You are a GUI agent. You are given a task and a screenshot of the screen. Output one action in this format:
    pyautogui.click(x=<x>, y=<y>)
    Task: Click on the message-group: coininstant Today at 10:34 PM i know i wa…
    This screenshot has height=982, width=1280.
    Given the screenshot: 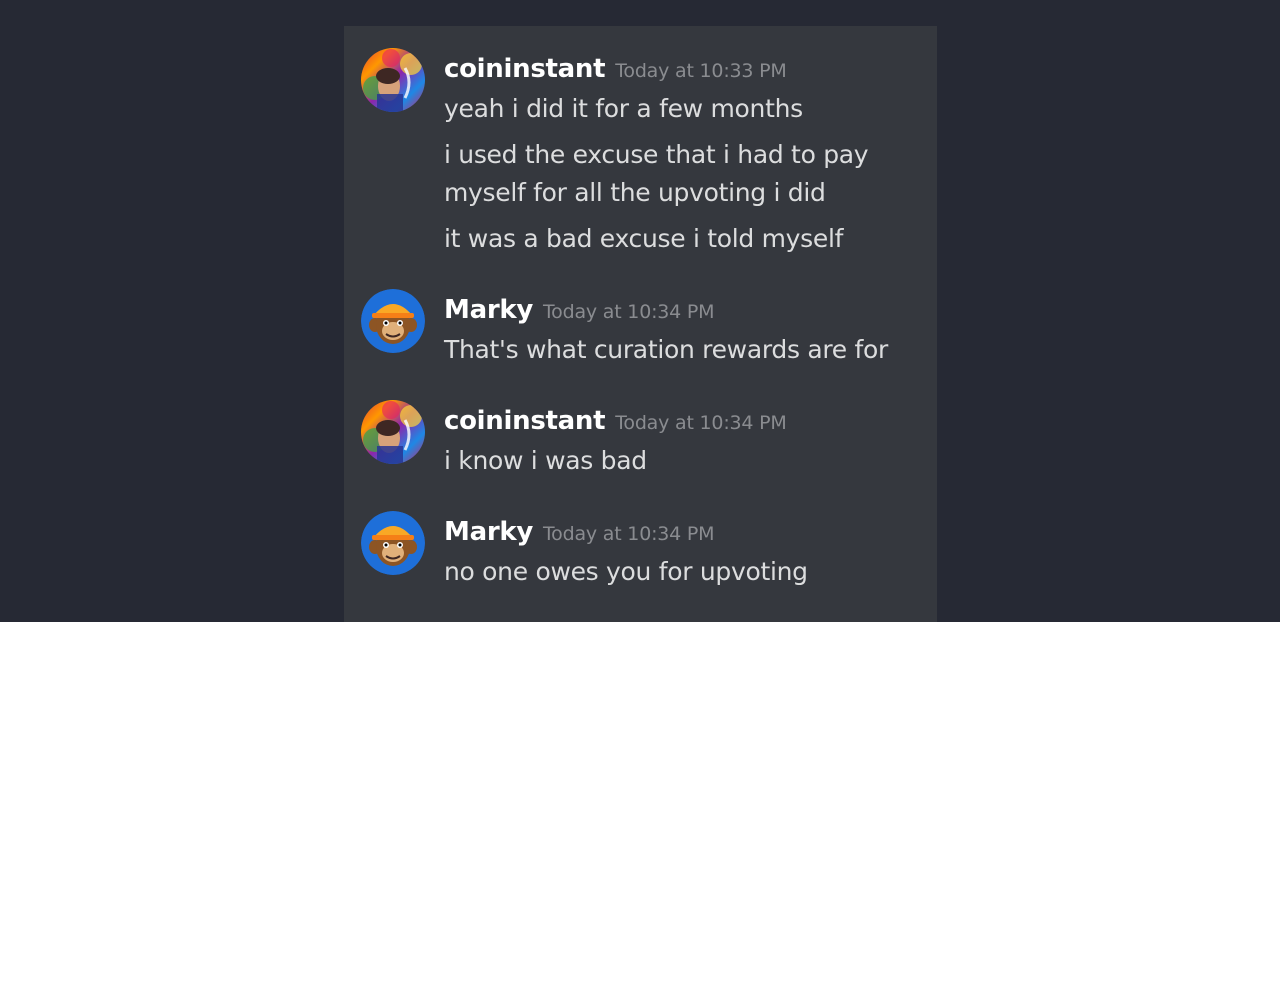 What is the action you would take?
    pyautogui.click(x=641, y=445)
    